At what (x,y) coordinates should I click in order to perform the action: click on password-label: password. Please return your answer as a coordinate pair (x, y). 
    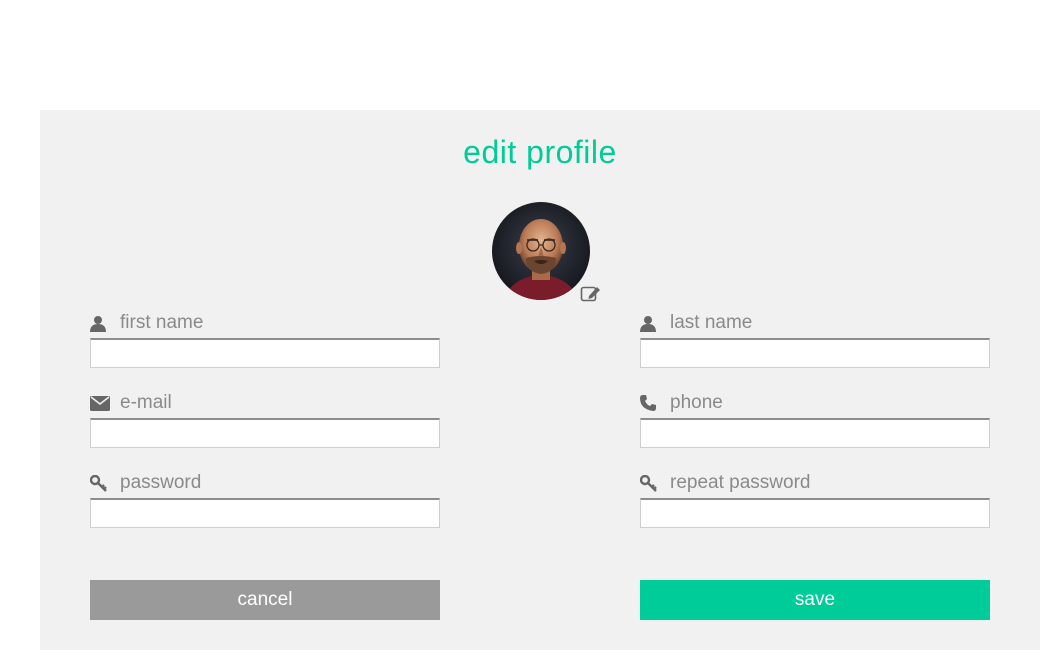
    Looking at the image, I should click on (161, 482).